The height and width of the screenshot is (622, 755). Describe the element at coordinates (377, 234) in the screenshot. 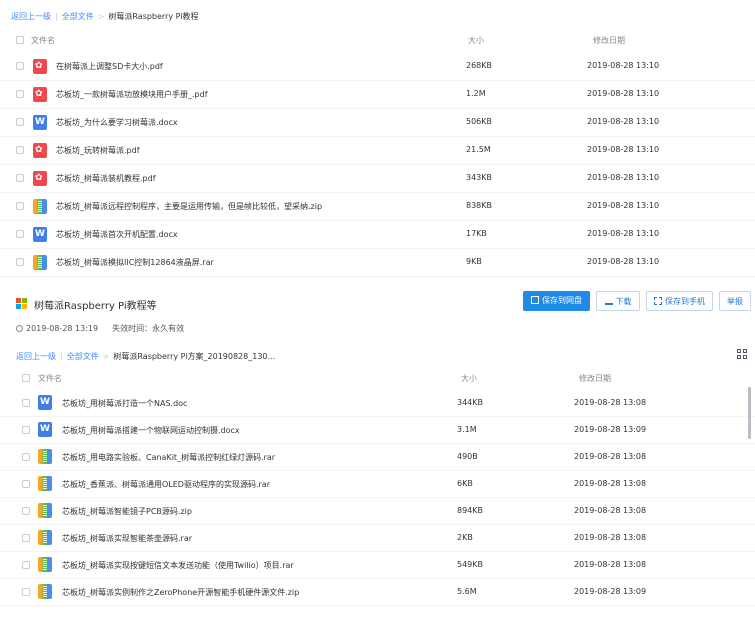

I see `file-row: 芯板坊_树莓派首次开机配置.docx 17KB 2019-08-28 13:10` at that location.